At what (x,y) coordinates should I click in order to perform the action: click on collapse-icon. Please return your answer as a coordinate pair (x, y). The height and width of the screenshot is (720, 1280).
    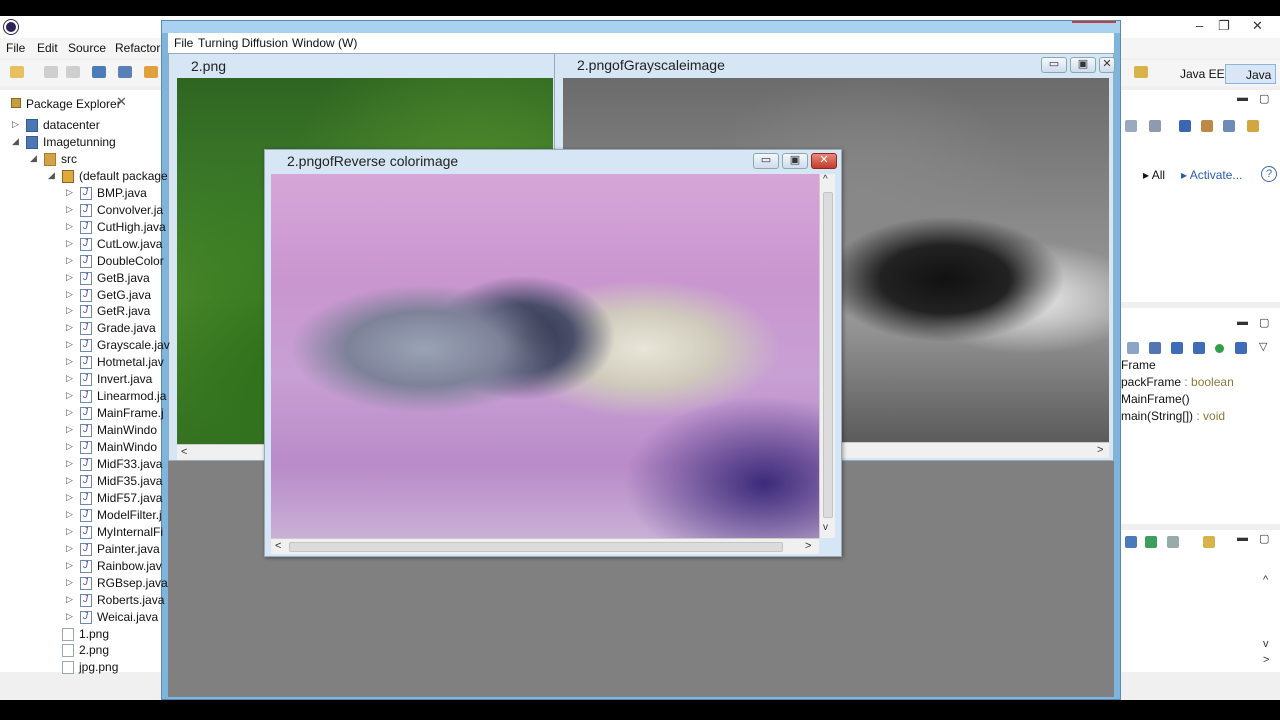
    Looking at the image, I should click on (1229, 126).